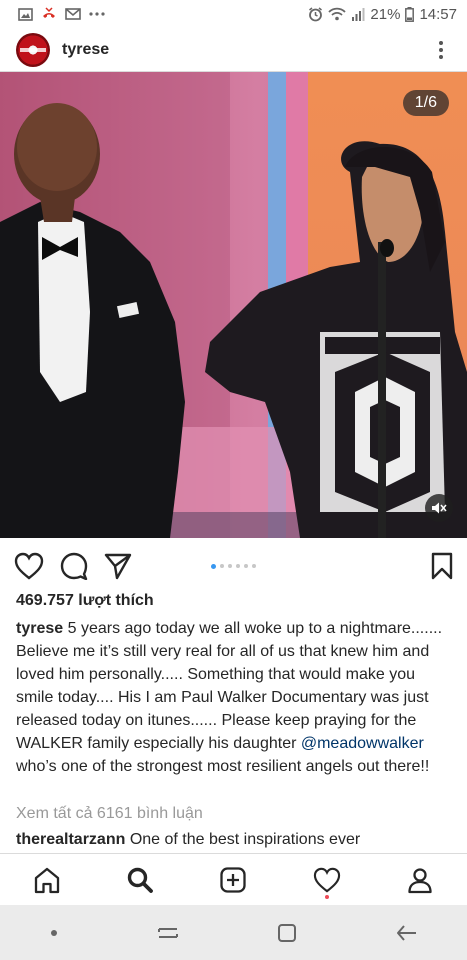  I want to click on gallery-icon, so click(25, 14).